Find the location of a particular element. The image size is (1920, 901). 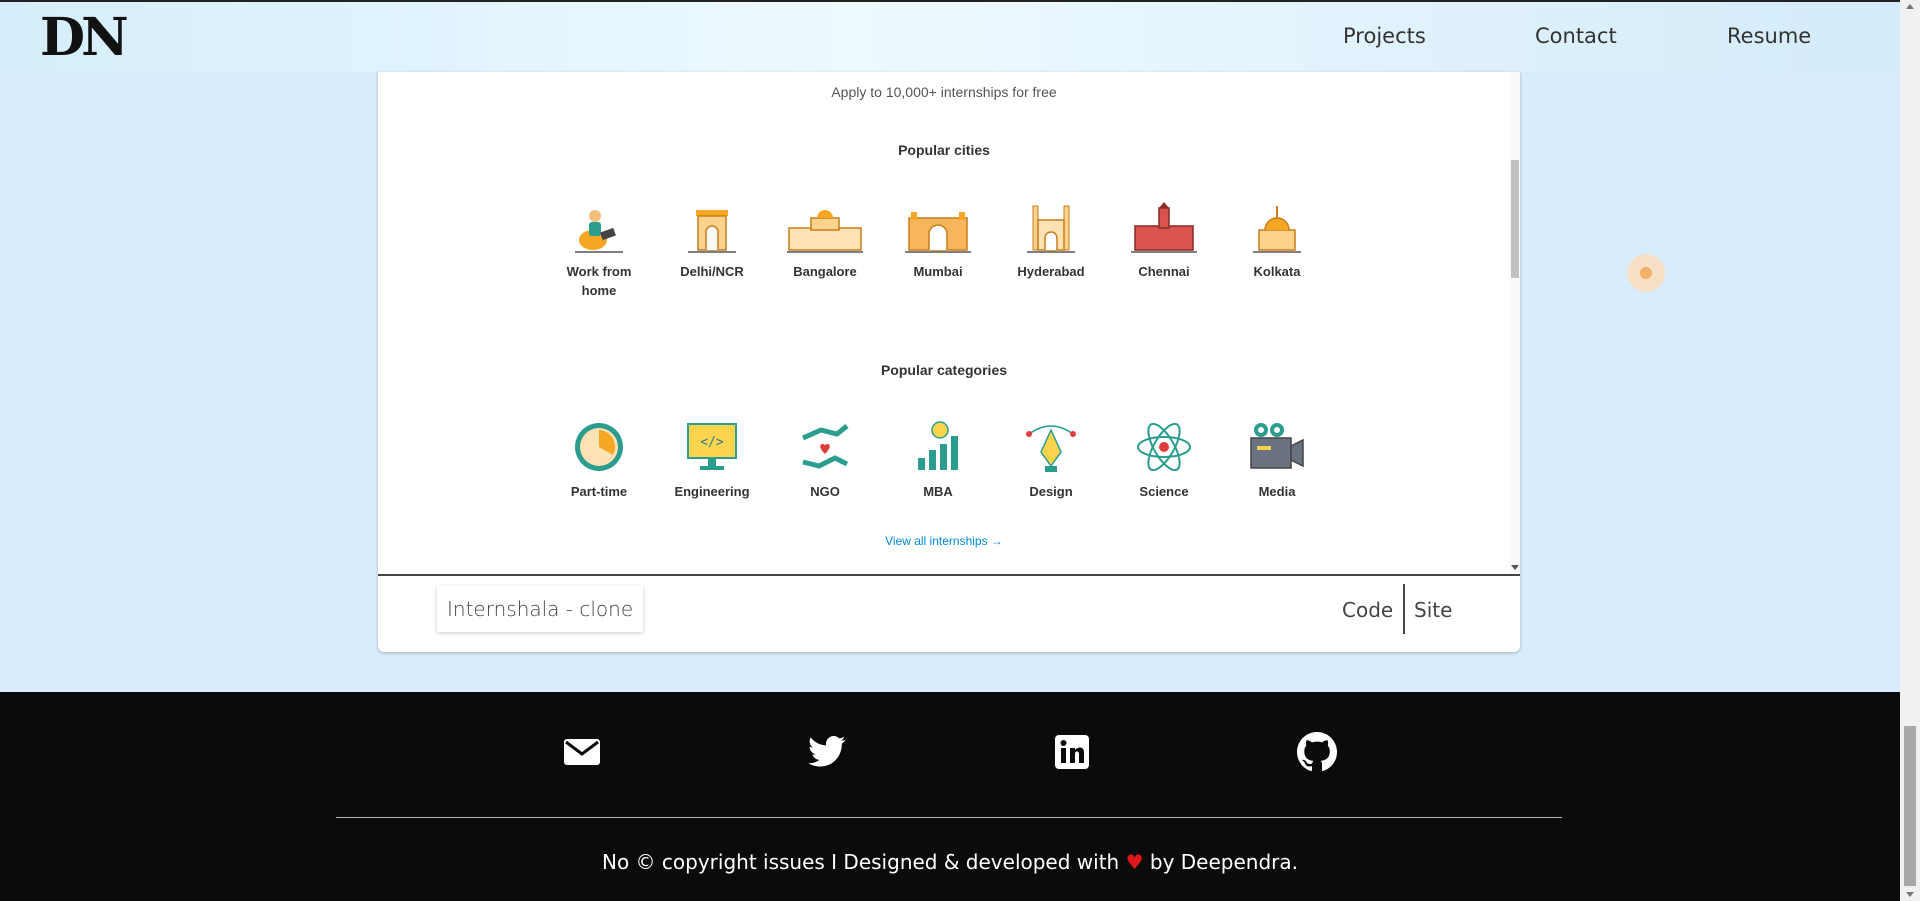

work-from-home-icon is located at coordinates (599, 231).